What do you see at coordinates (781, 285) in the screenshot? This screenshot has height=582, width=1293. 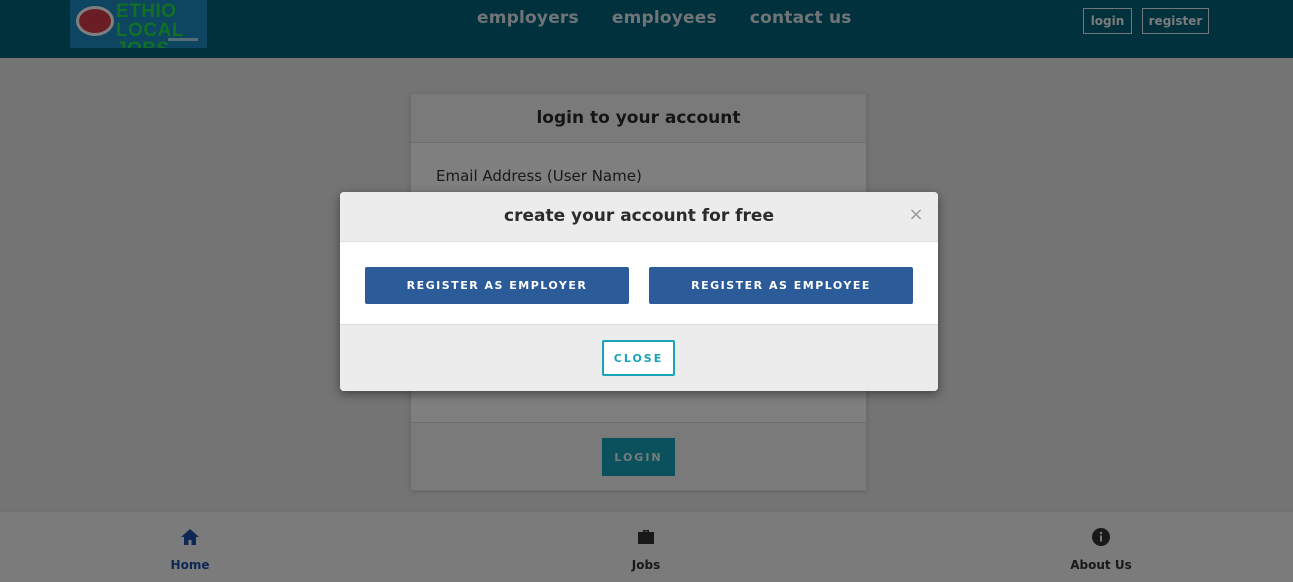 I see `register-employee-button: REGISTER AS EMPLOYEE` at bounding box center [781, 285].